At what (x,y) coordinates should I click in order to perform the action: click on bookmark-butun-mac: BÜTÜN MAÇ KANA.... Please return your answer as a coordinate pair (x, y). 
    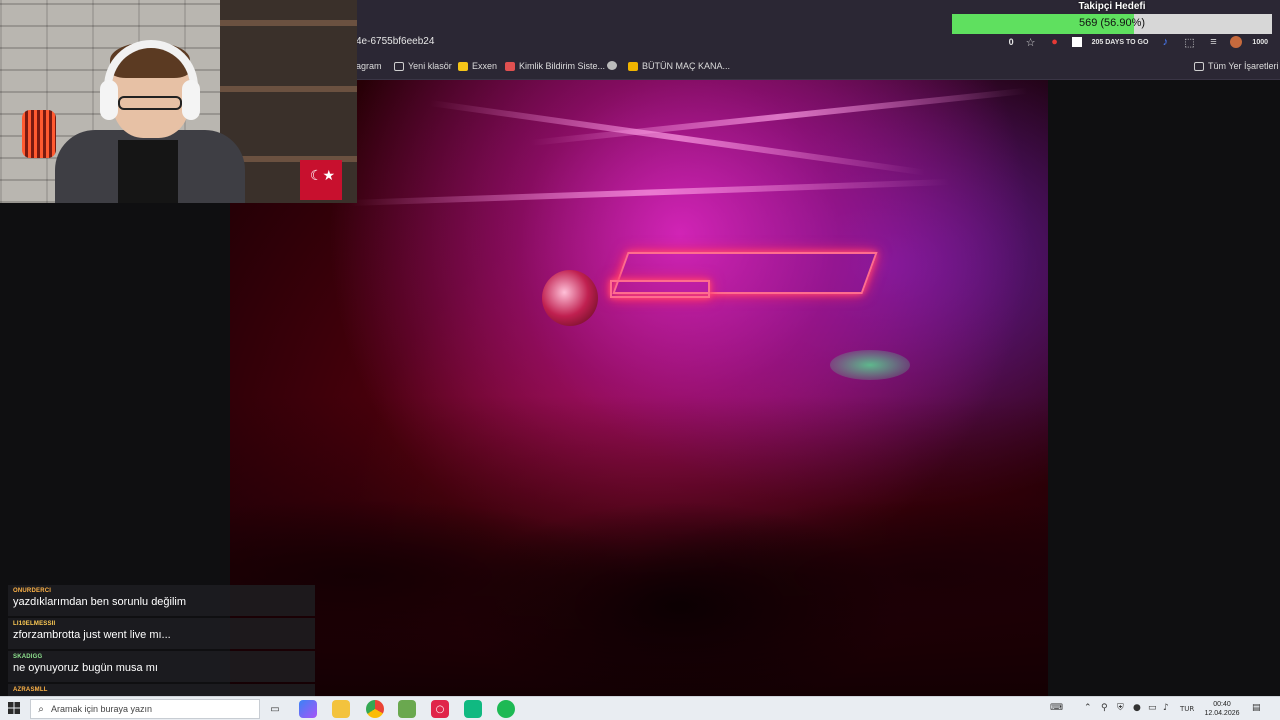
    Looking at the image, I should click on (679, 66).